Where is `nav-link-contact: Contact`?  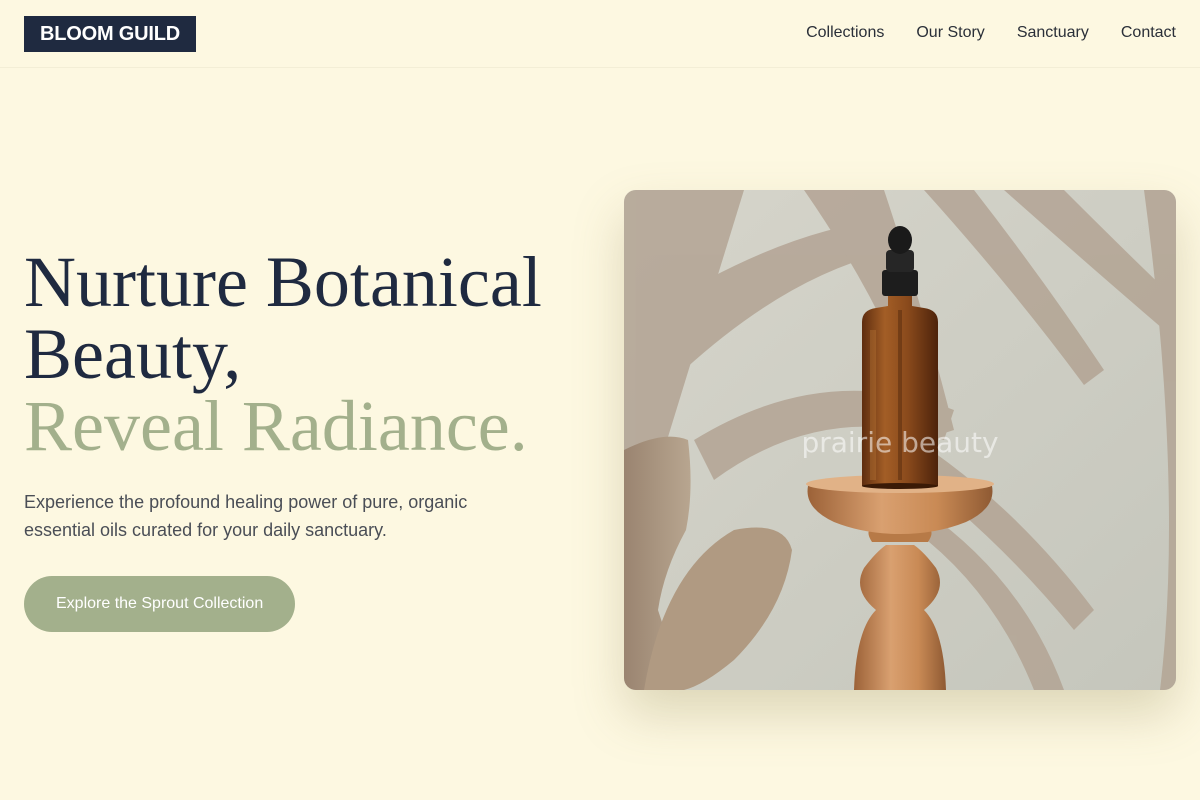
nav-link-contact: Contact is located at coordinates (1148, 33).